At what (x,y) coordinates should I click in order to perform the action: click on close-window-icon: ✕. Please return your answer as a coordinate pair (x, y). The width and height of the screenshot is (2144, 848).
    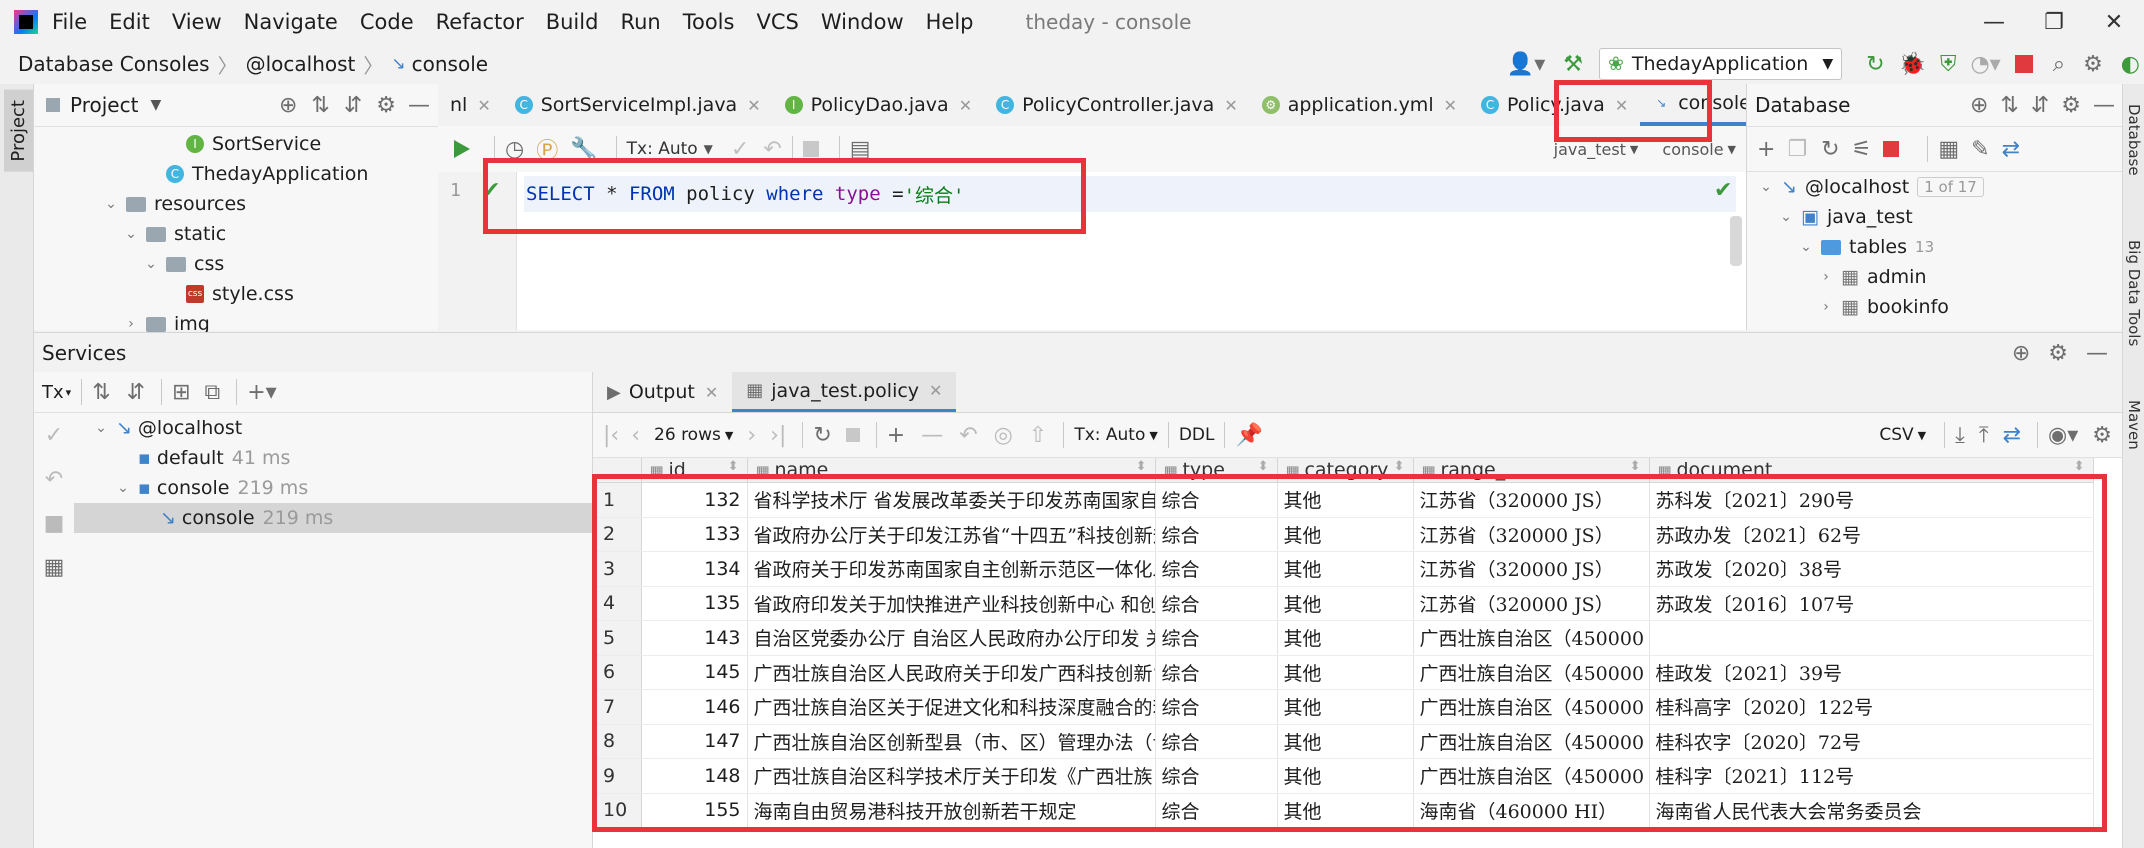
    Looking at the image, I should click on (2114, 22).